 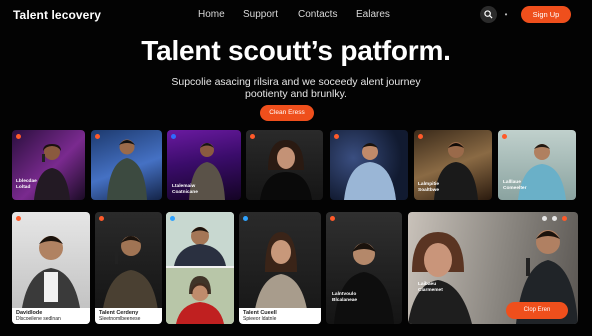 What do you see at coordinates (493, 268) in the screenshot?
I see `featured-talent-card: Laibaeu Clarmemet Clop Eren` at bounding box center [493, 268].